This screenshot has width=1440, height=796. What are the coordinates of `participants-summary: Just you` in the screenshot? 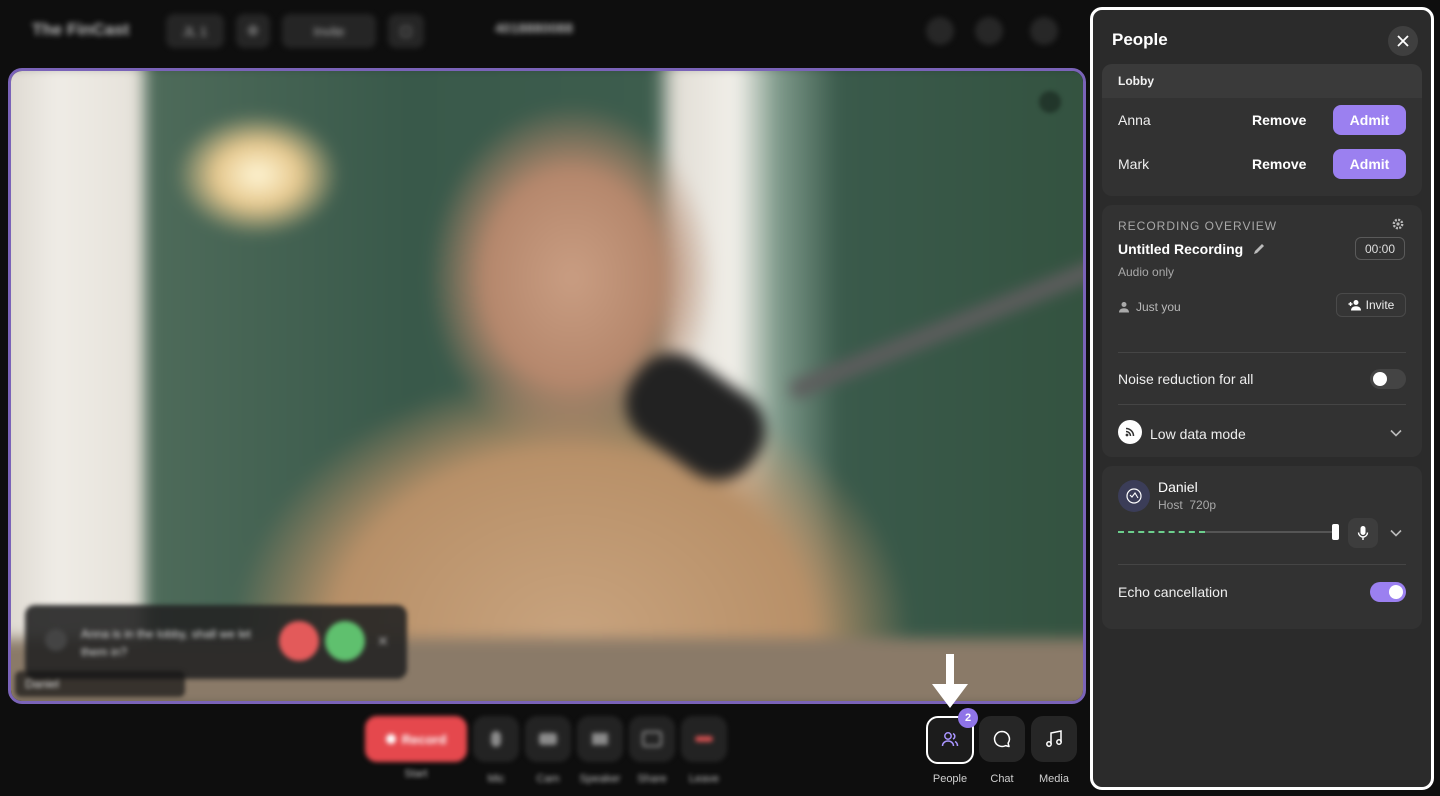 It's located at (1149, 307).